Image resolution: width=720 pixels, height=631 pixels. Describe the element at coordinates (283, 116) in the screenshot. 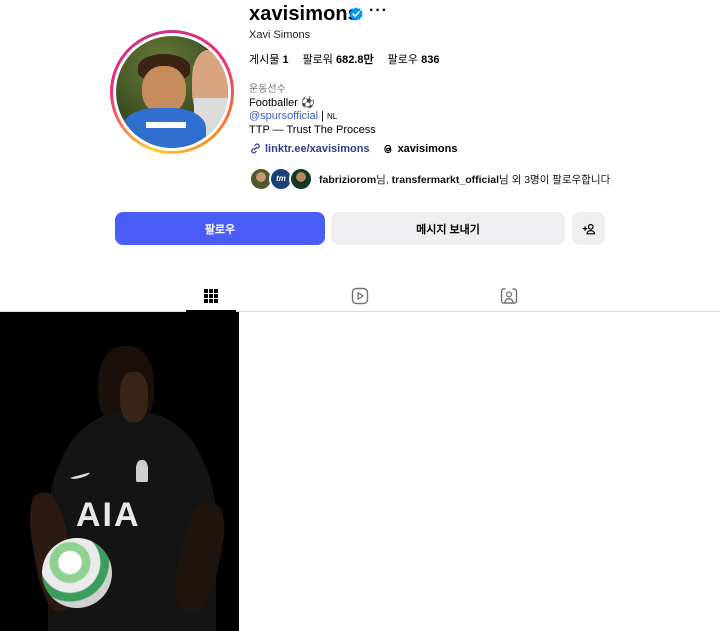

I see `mention-link: @spursofficial` at that location.